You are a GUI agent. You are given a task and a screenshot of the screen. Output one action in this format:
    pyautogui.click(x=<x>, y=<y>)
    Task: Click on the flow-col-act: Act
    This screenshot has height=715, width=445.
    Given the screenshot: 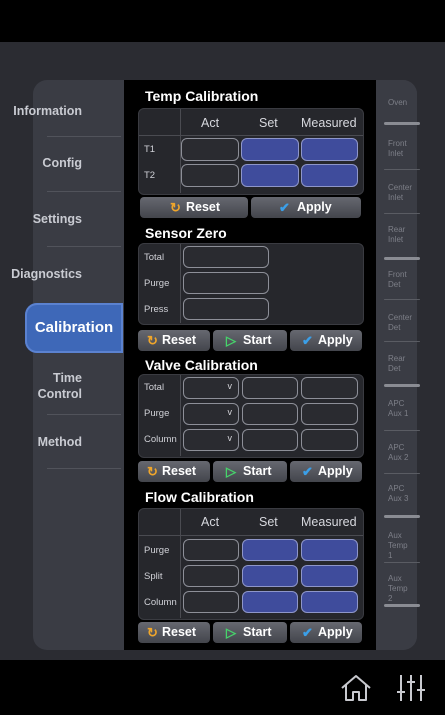 What is the action you would take?
    pyautogui.click(x=210, y=522)
    